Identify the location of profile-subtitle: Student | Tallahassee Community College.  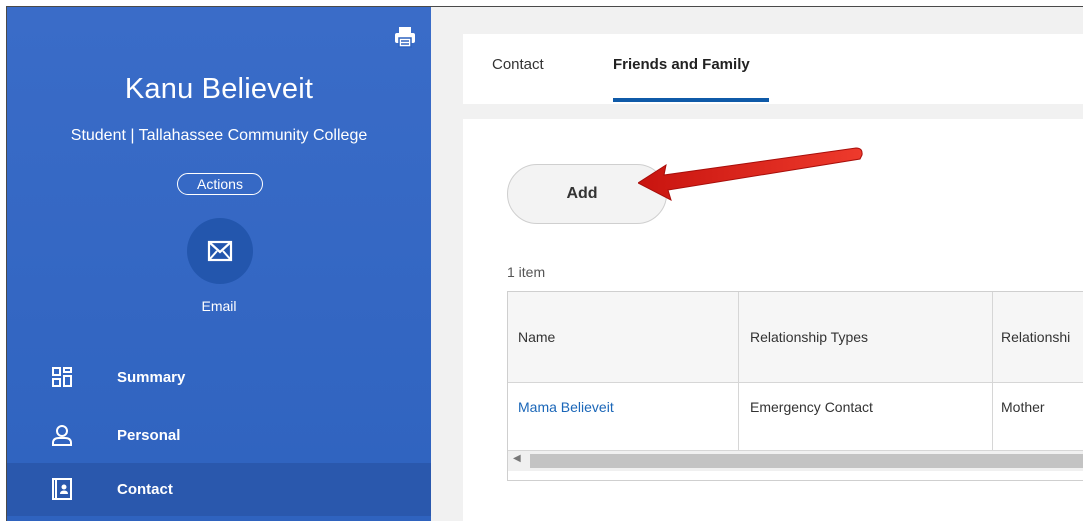
(219, 135).